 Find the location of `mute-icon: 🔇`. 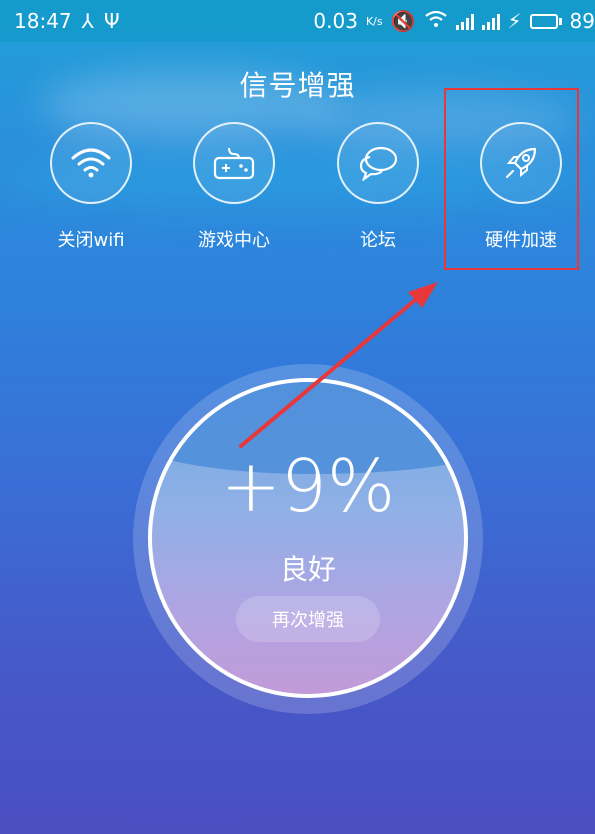

mute-icon: 🔇 is located at coordinates (403, 21).